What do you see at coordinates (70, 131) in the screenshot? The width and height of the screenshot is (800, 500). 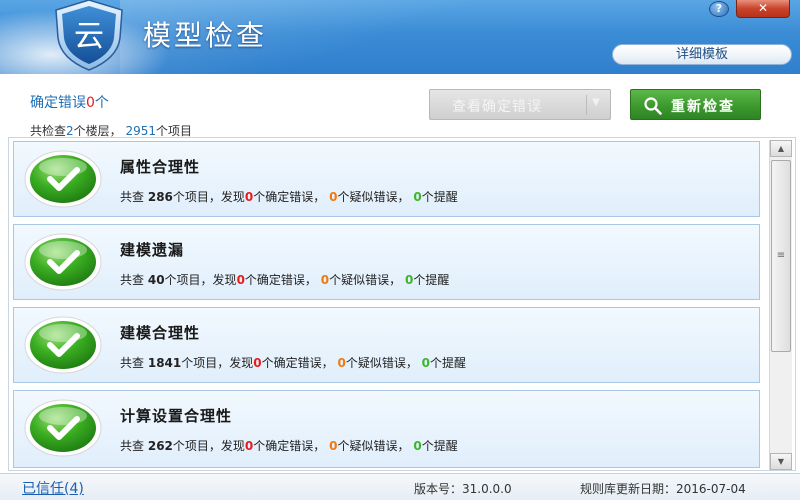 I see `floor-count: 2` at bounding box center [70, 131].